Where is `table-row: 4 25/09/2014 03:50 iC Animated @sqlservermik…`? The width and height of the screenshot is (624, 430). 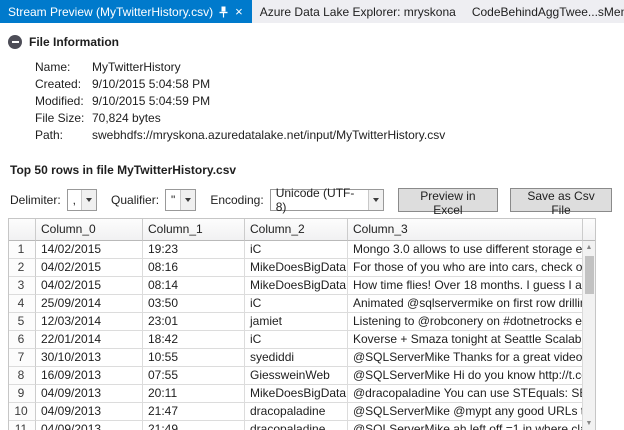 table-row: 4 25/09/2014 03:50 iC Animated @sqlservermik… is located at coordinates (295, 304).